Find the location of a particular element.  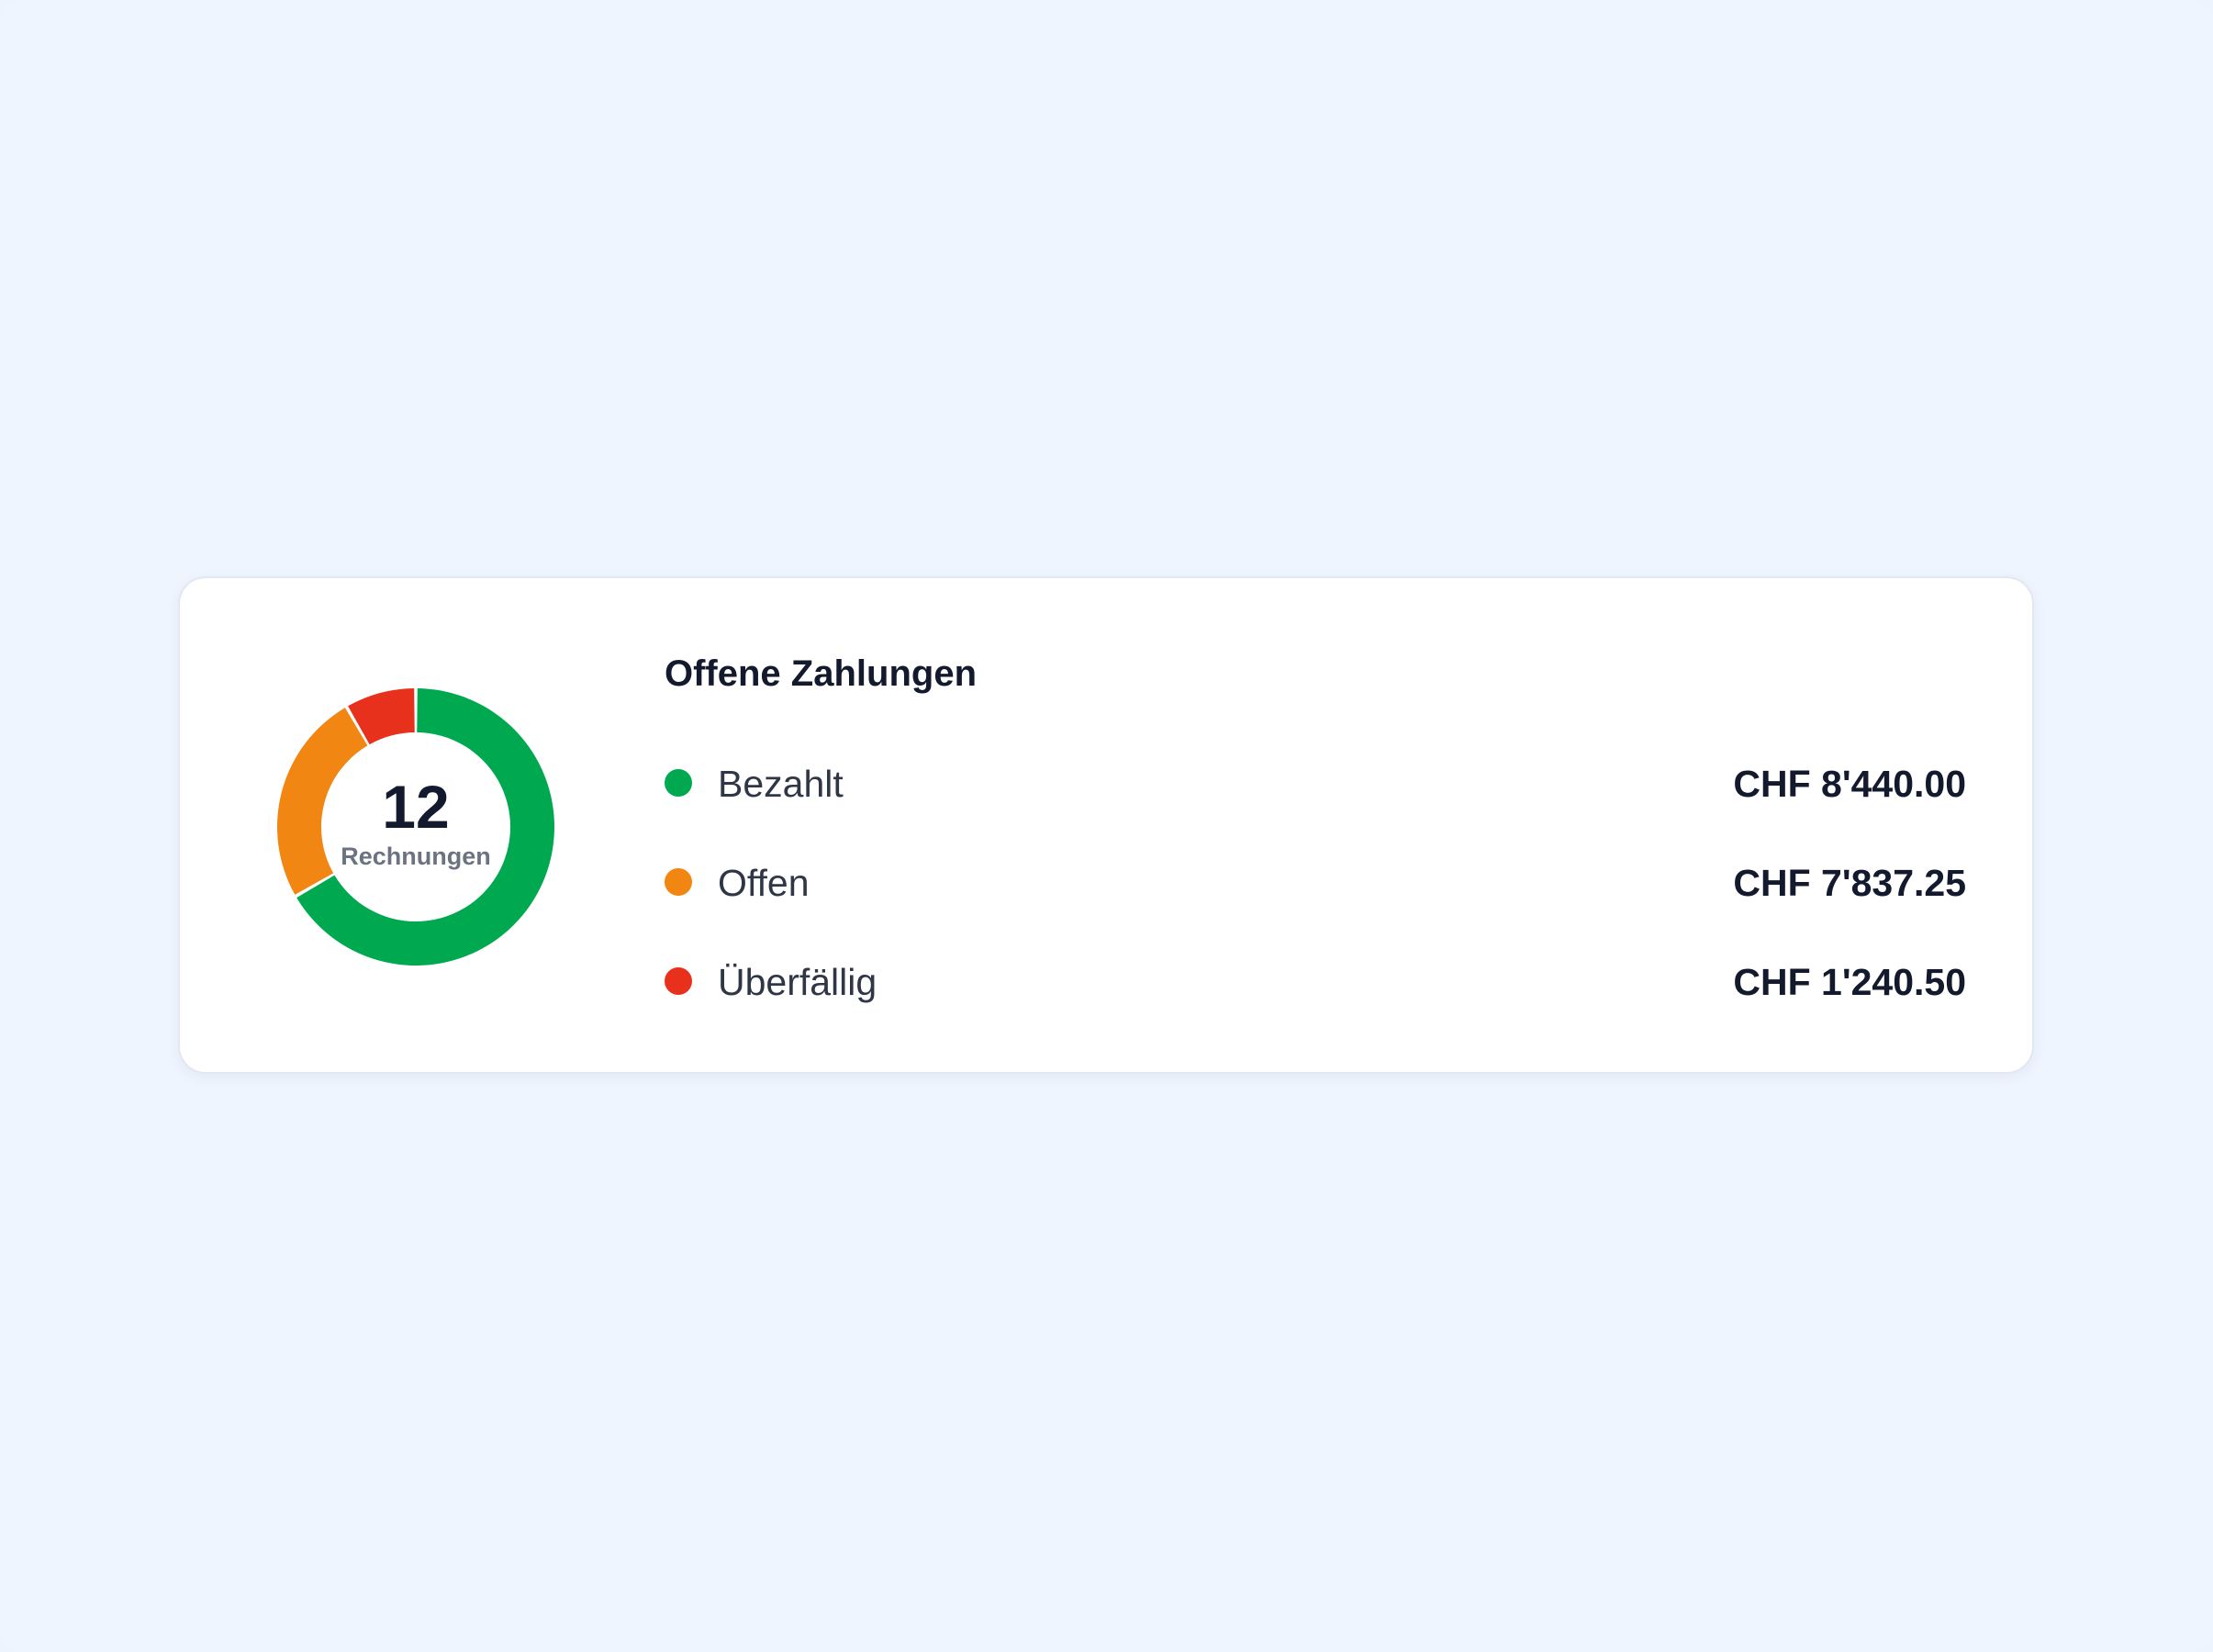

legend-row-bezahlt: Bezahlt CHF 8'440.00 is located at coordinates (1315, 783).